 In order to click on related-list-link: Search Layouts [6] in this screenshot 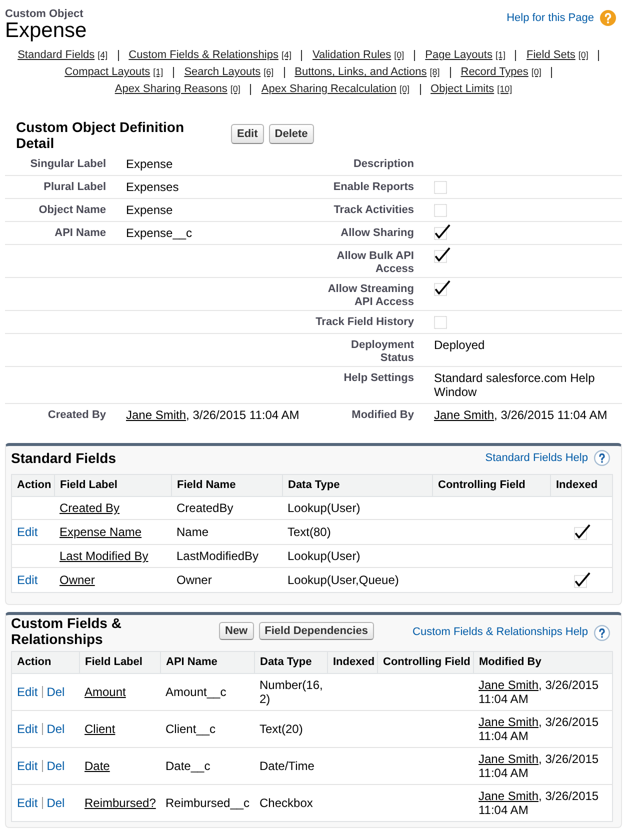, I will do `click(229, 72)`.